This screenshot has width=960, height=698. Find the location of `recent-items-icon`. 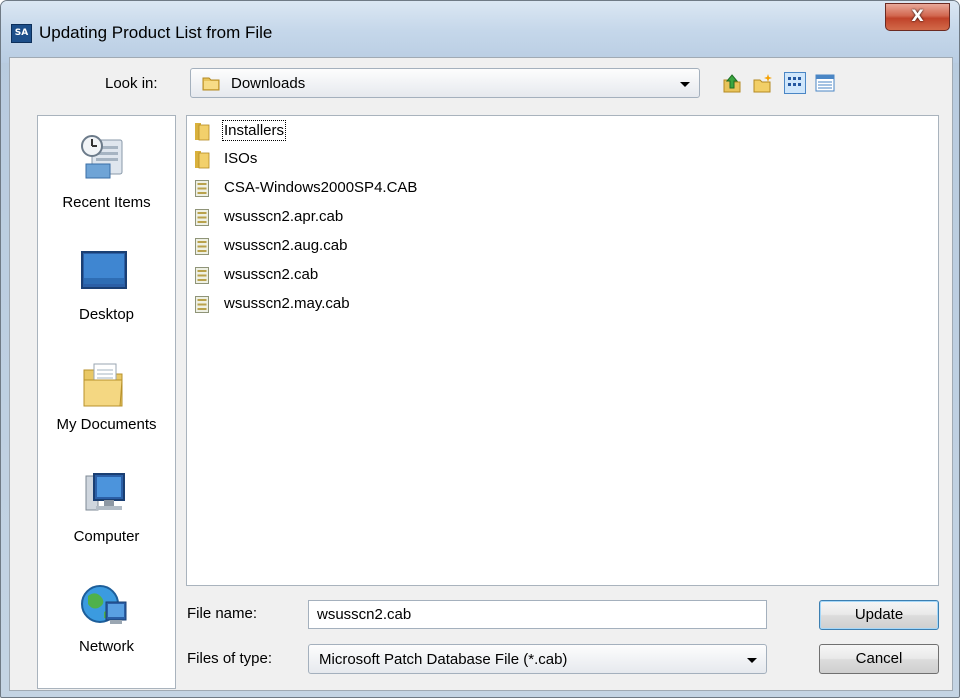

recent-items-icon is located at coordinates (102, 157).